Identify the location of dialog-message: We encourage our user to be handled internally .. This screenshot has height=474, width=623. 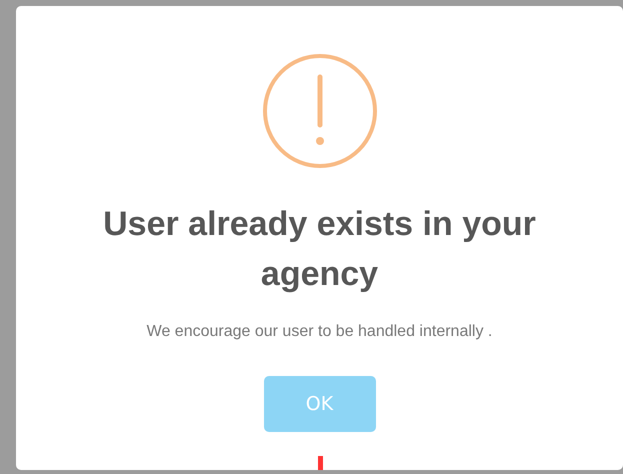
(319, 332).